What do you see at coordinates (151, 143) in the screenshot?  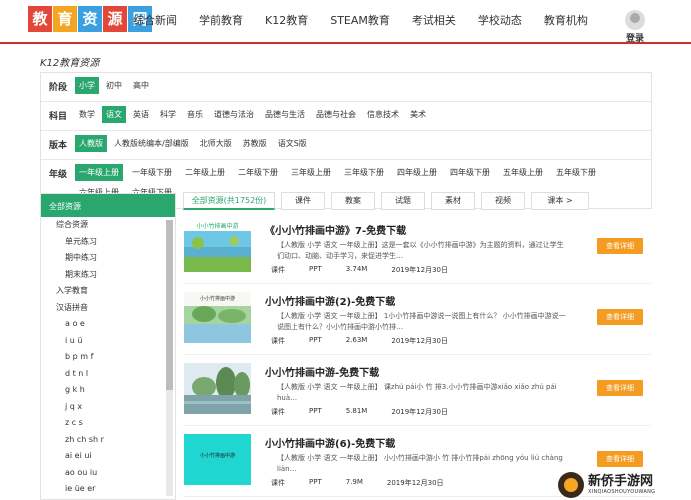 I see `filter-option: 人教版统编本/部编版` at bounding box center [151, 143].